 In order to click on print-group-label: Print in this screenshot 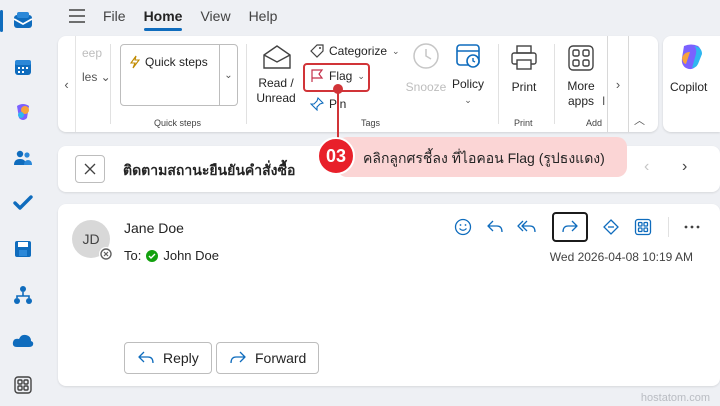, I will do `click(523, 123)`.